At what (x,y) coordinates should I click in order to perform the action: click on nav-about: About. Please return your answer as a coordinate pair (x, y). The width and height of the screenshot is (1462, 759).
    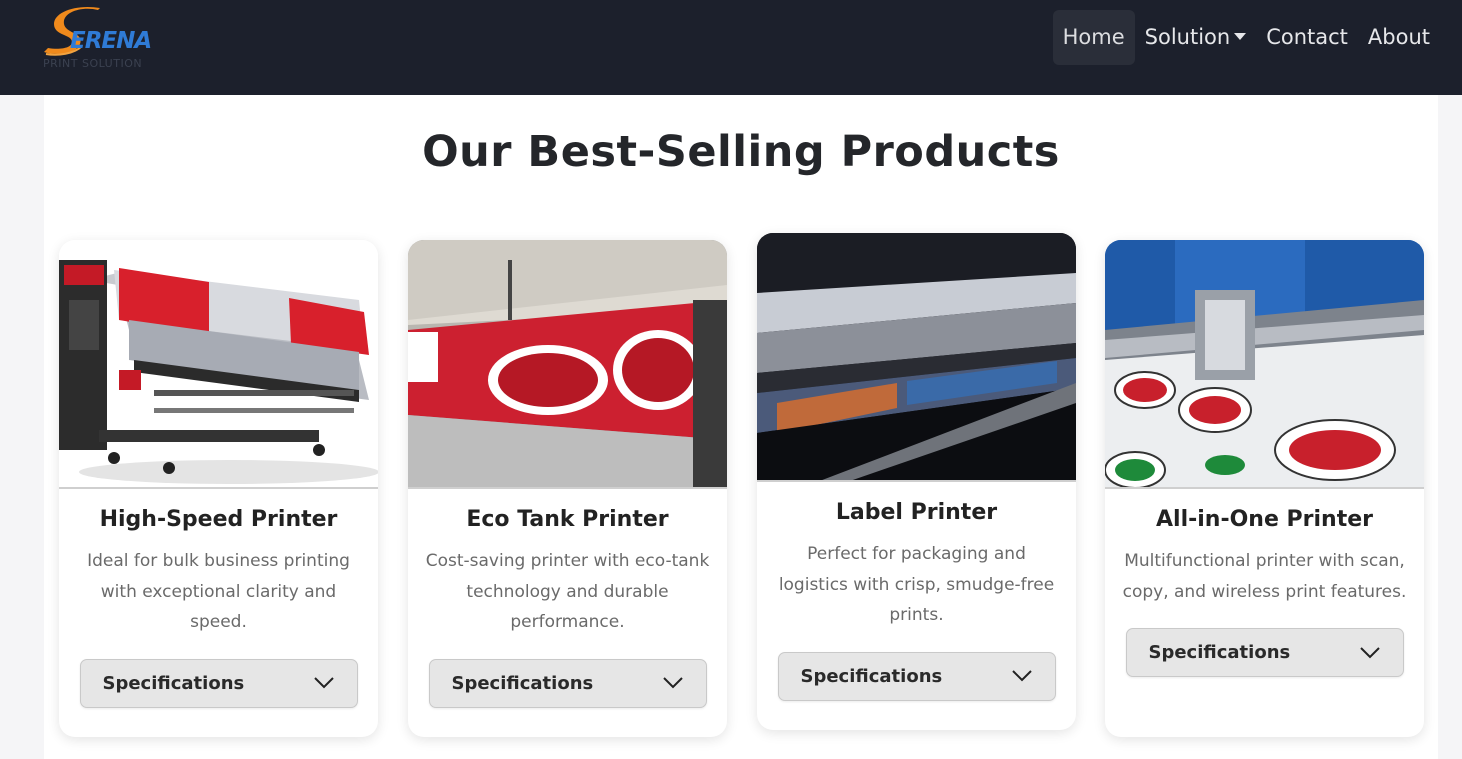
    Looking at the image, I should click on (1399, 37).